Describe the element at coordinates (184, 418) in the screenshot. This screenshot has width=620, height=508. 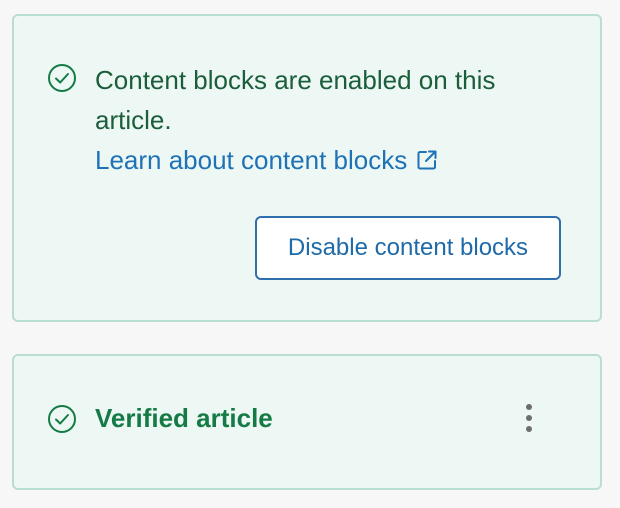
I see `verified-article-label: Verified article` at that location.